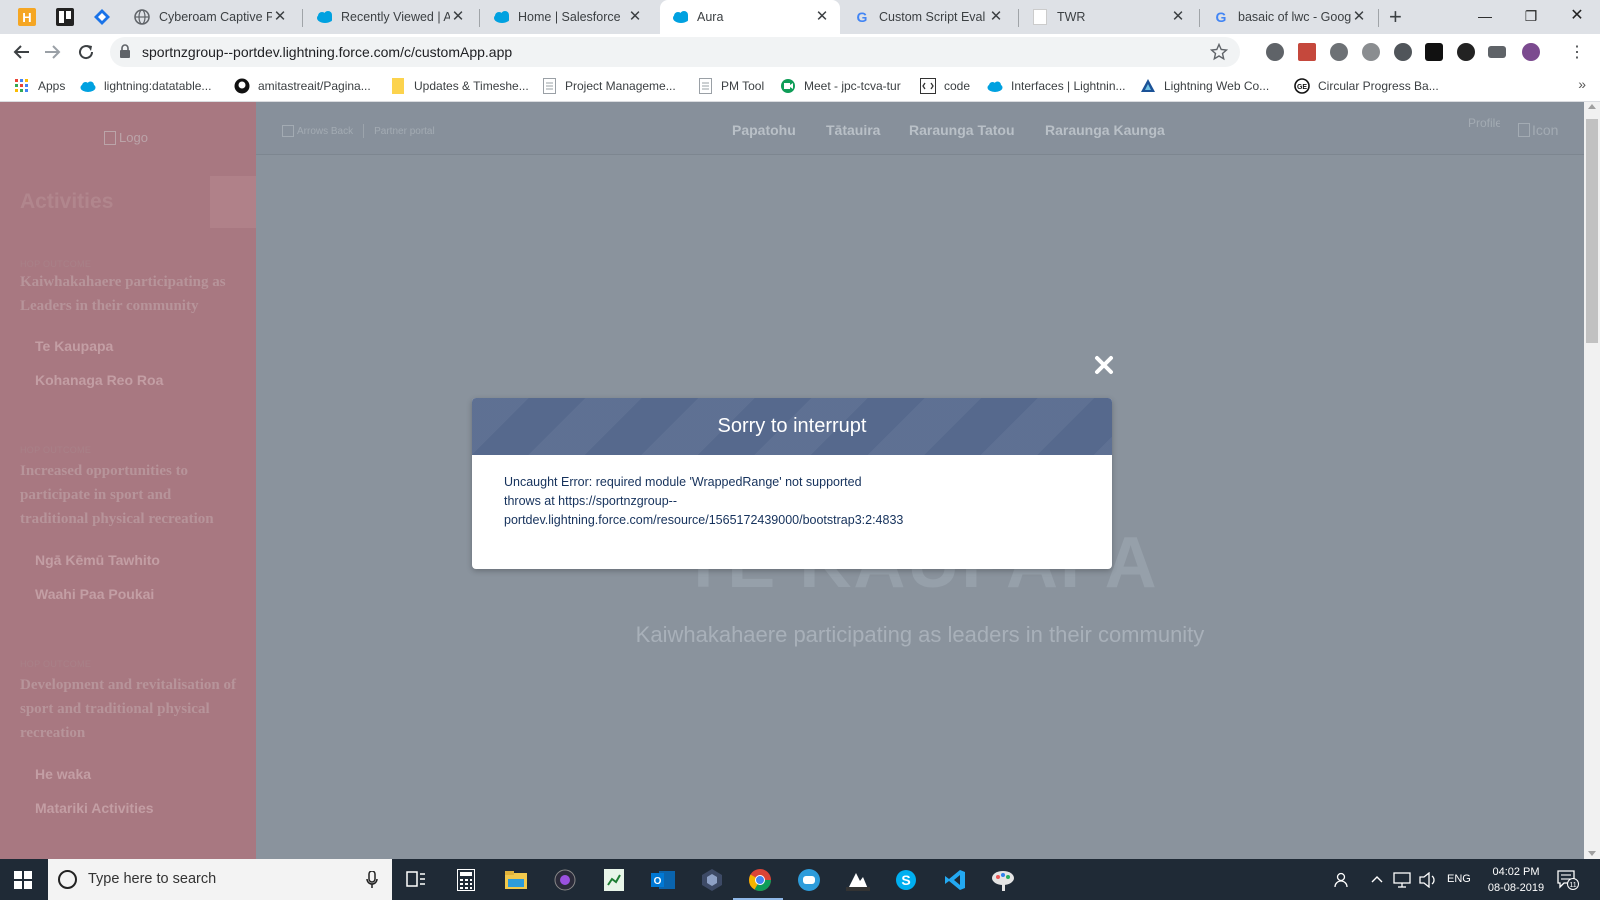  What do you see at coordinates (1307, 52) in the screenshot?
I see `pdf-extension-icon` at bounding box center [1307, 52].